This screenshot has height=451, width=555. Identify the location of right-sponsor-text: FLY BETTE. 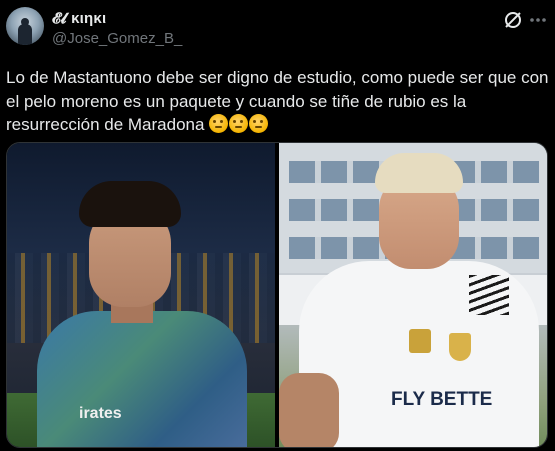
(442, 399).